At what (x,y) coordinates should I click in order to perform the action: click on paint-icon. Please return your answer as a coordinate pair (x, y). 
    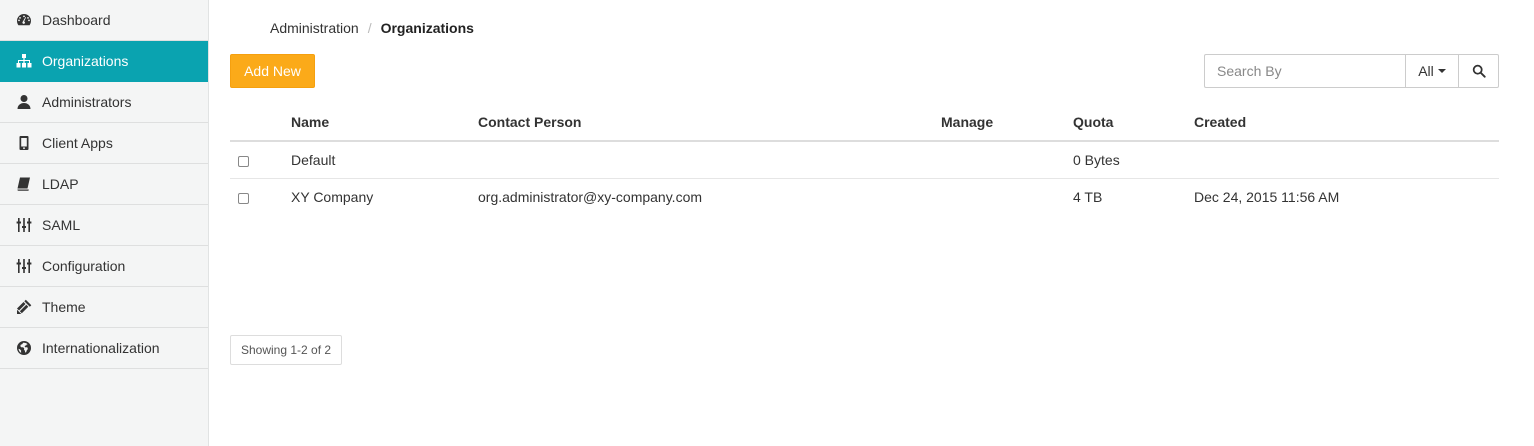
    Looking at the image, I should click on (24, 307).